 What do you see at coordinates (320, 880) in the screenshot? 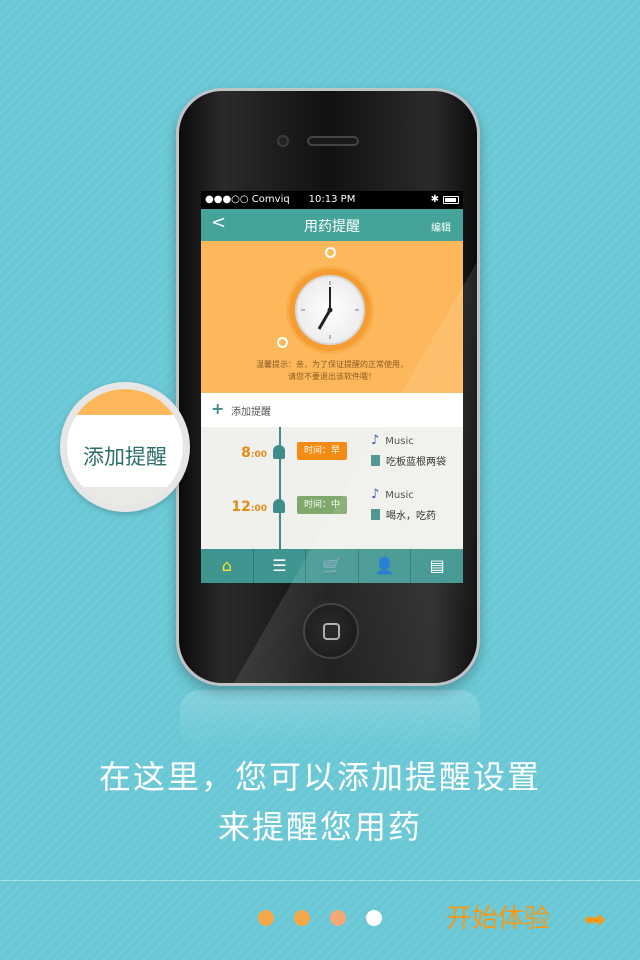
I see `divider` at bounding box center [320, 880].